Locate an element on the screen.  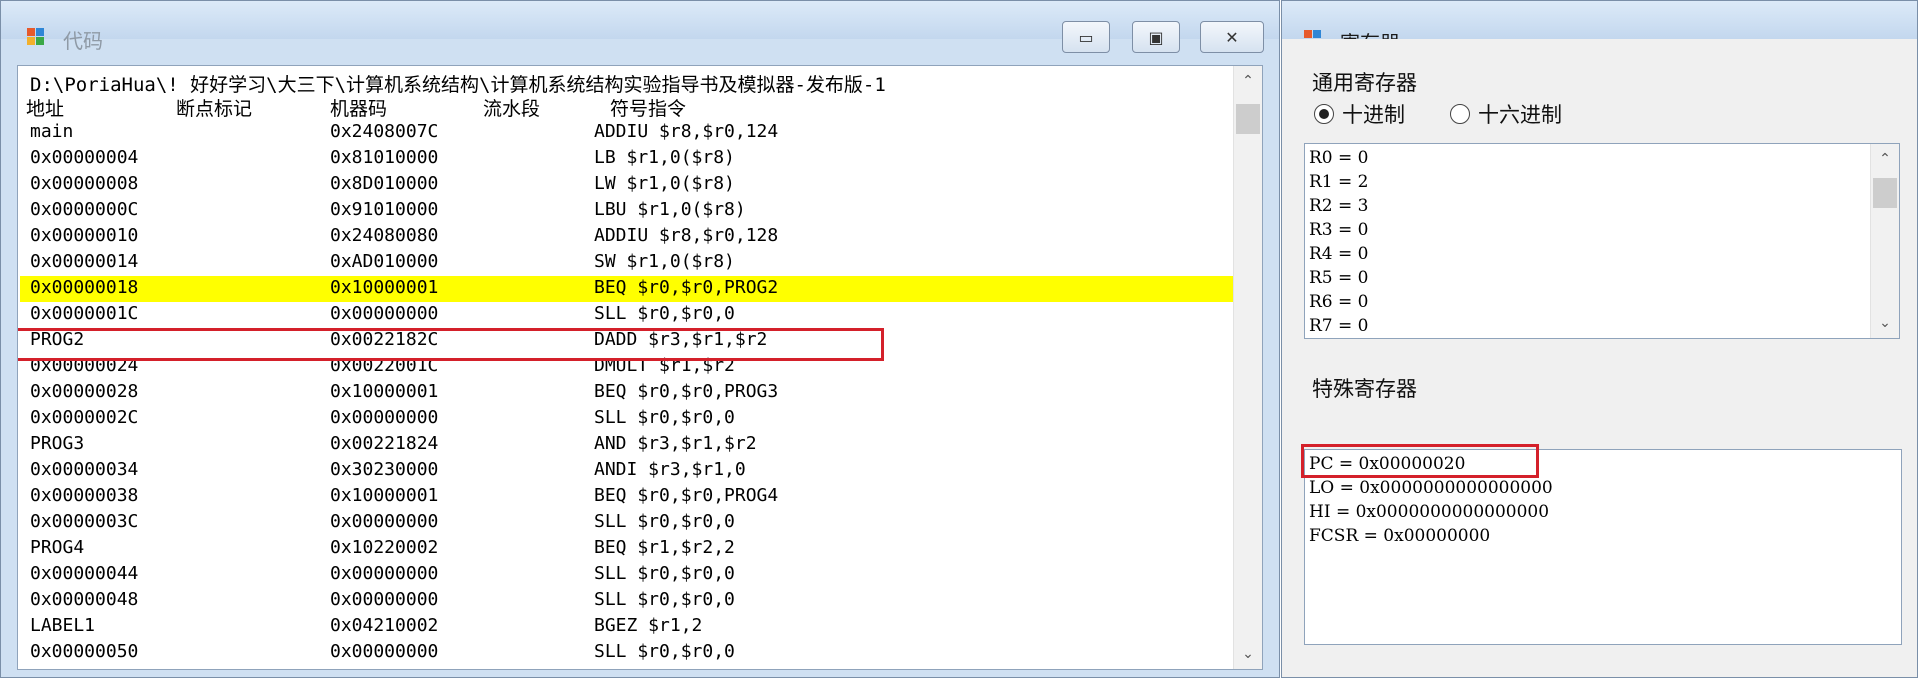
code-instruction: BEQ $r0,$r0,PROG3 is located at coordinates (686, 391).